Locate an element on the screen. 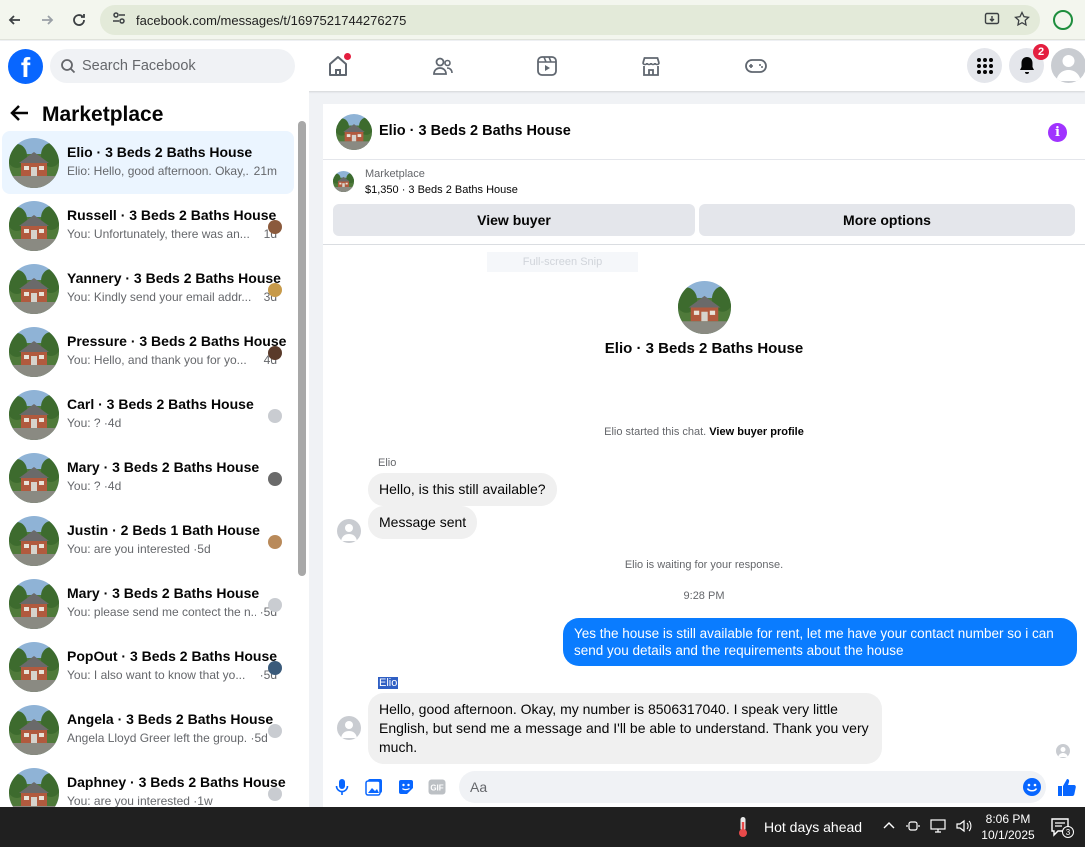 The width and height of the screenshot is (1085, 847). home-notification-dot is located at coordinates (347, 56).